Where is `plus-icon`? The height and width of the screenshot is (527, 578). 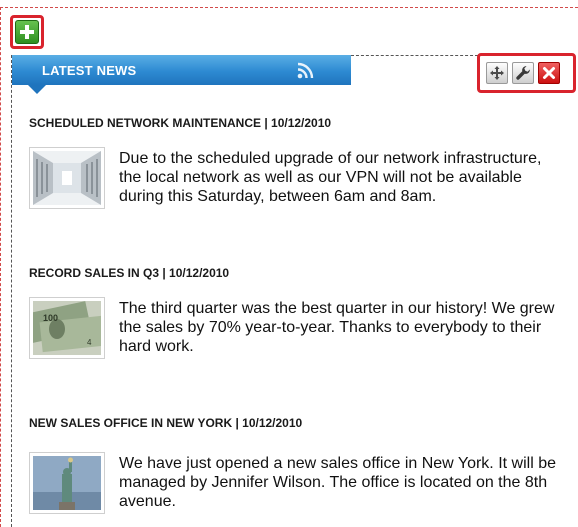
plus-icon is located at coordinates (27, 32).